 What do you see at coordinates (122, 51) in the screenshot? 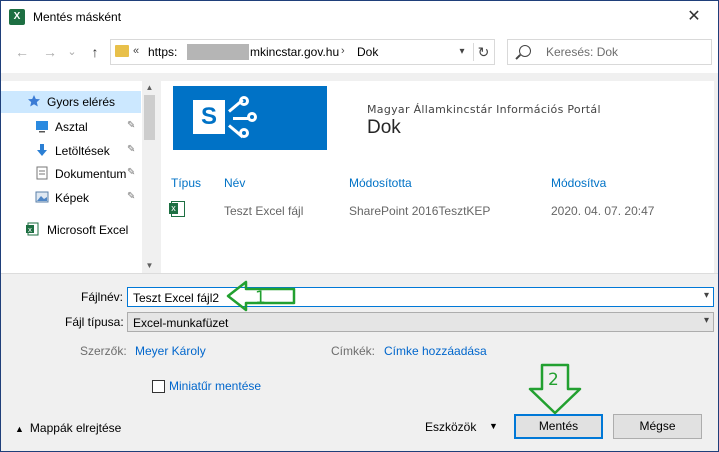
I see `folder-icon` at bounding box center [122, 51].